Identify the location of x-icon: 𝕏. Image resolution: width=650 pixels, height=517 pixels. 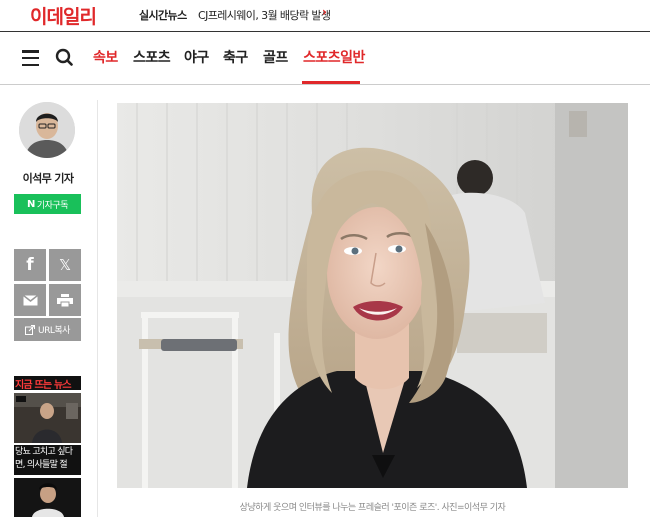
(65, 265).